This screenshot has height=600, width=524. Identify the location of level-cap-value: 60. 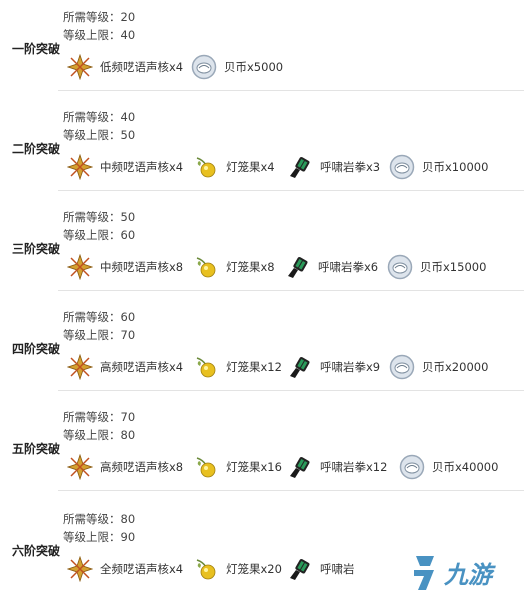
(128, 235).